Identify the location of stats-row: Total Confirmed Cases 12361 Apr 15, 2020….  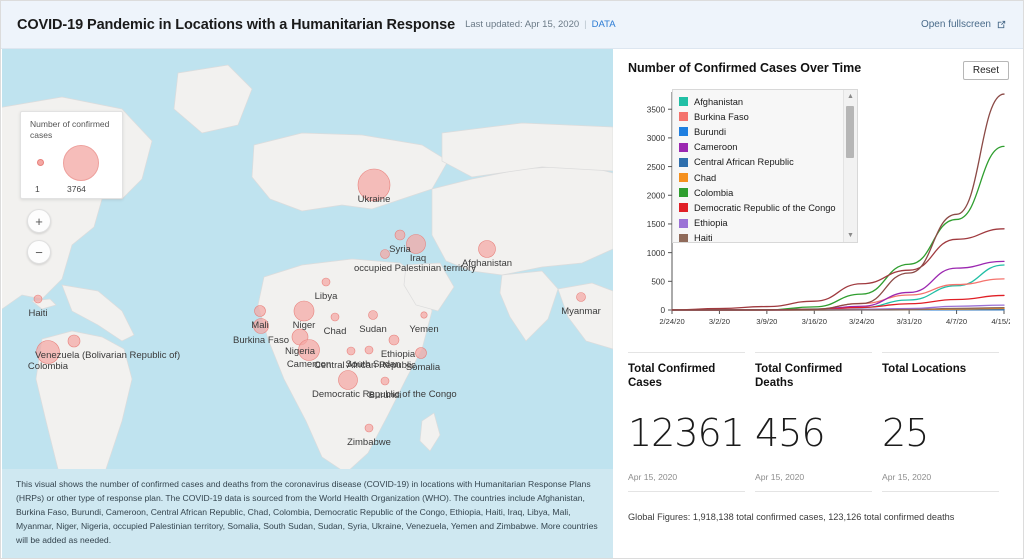
(818, 422).